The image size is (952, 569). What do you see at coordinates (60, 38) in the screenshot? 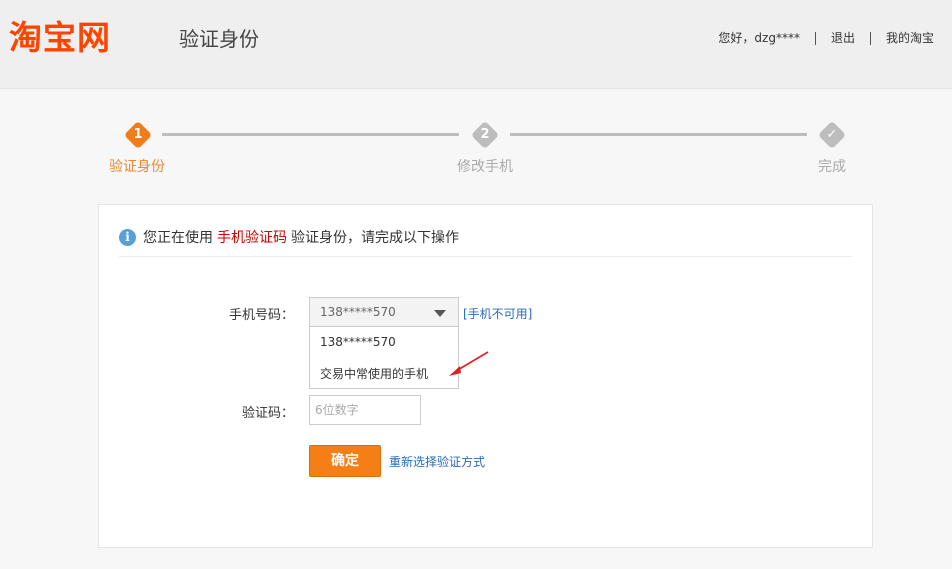
I see `taobao-logo: 淘宝网` at bounding box center [60, 38].